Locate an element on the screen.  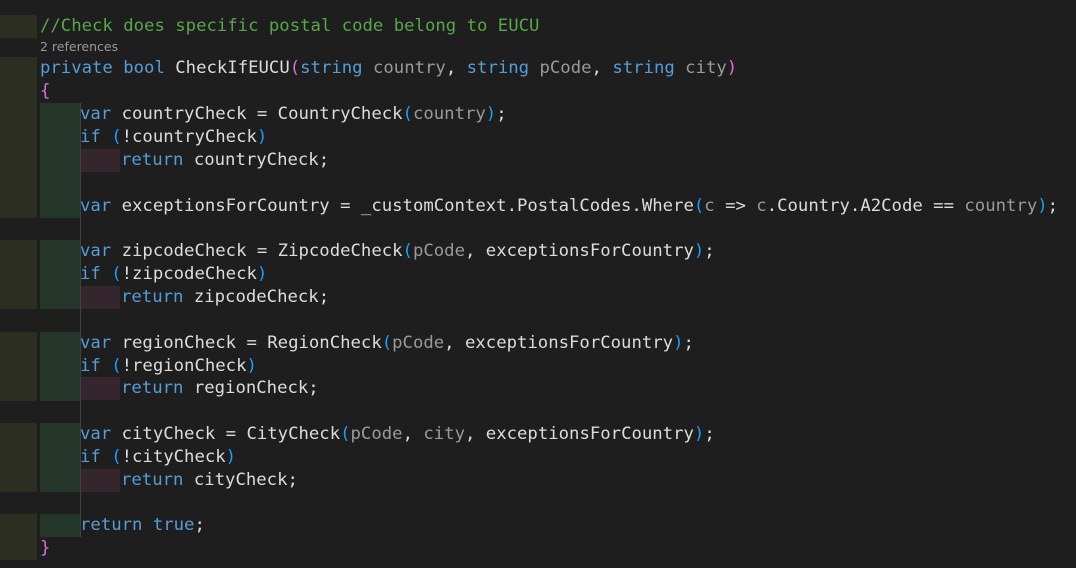
code-line: return countryCheck; is located at coordinates (225, 160).